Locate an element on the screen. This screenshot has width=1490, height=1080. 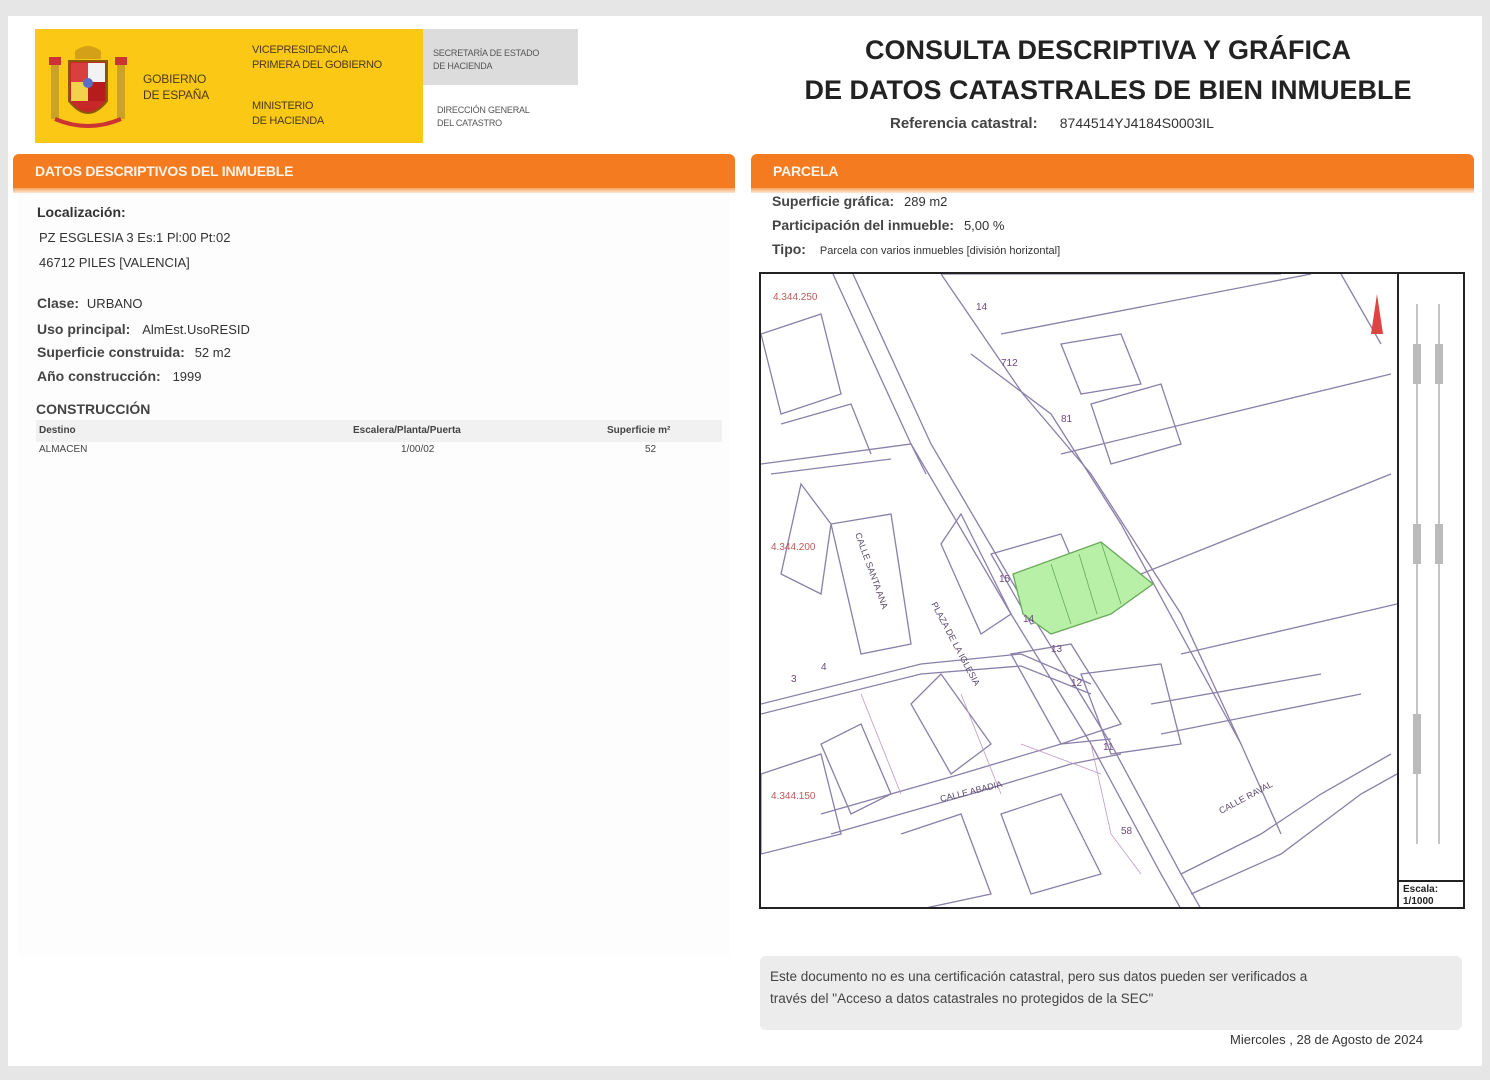
section-header-parcela: PARCELA is located at coordinates (1112, 173).